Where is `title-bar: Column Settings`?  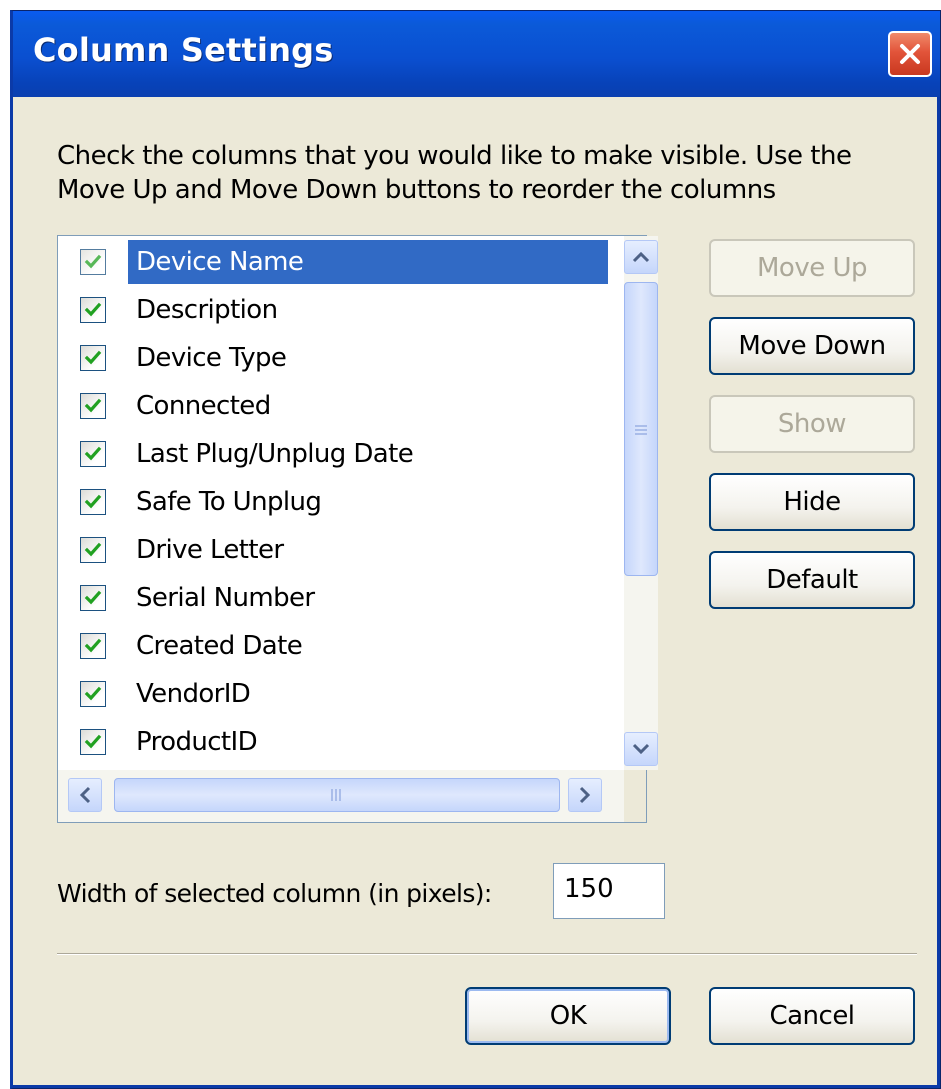 title-bar: Column Settings is located at coordinates (476, 54).